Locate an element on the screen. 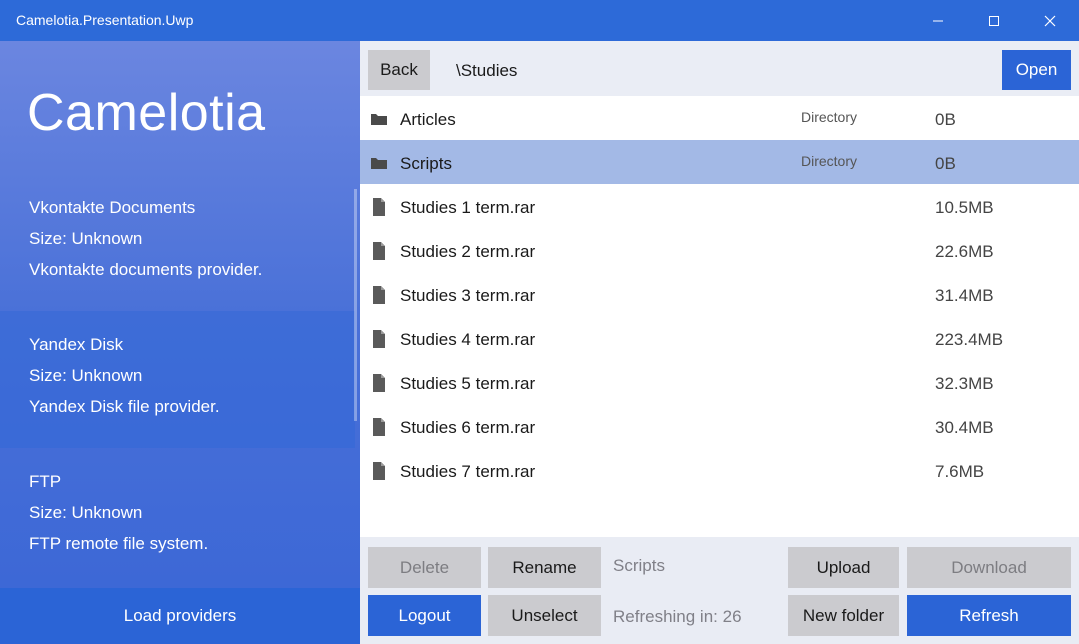 Image resolution: width=1079 pixels, height=644 pixels. file-size: 32.3MB is located at coordinates (964, 383).